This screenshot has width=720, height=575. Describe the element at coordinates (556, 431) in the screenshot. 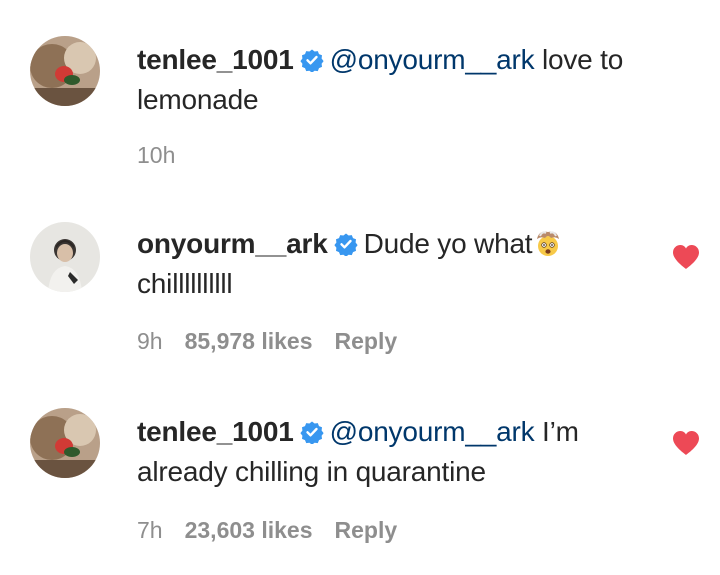

I see `comment-text-line1: I’m` at that location.